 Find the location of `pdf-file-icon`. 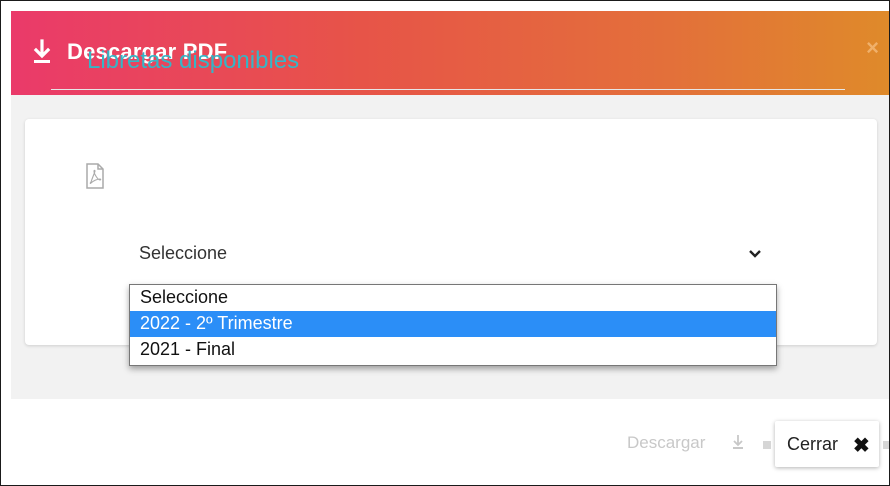

pdf-file-icon is located at coordinates (95, 176).